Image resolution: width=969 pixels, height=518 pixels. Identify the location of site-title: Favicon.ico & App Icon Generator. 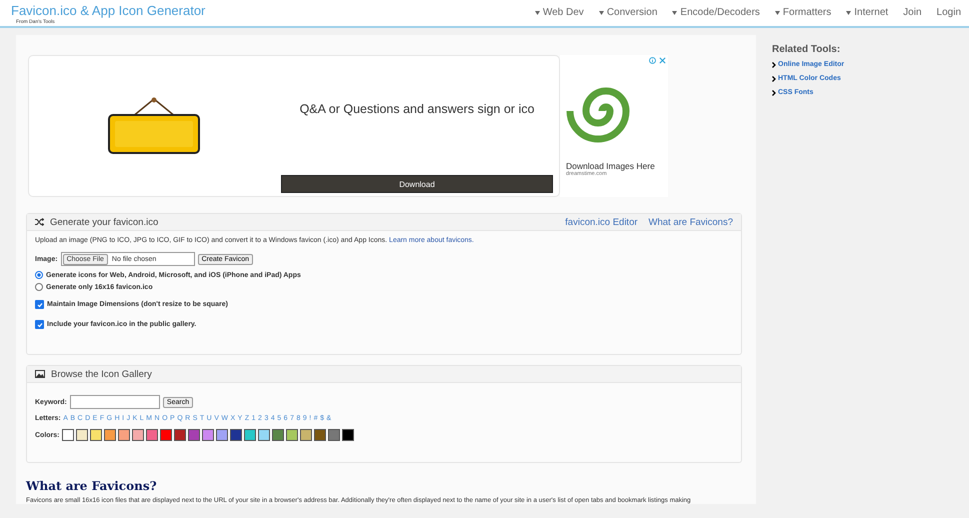
(108, 11).